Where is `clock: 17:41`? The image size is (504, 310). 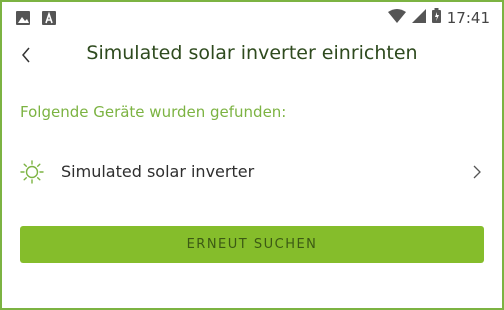 clock: 17:41 is located at coordinates (468, 17).